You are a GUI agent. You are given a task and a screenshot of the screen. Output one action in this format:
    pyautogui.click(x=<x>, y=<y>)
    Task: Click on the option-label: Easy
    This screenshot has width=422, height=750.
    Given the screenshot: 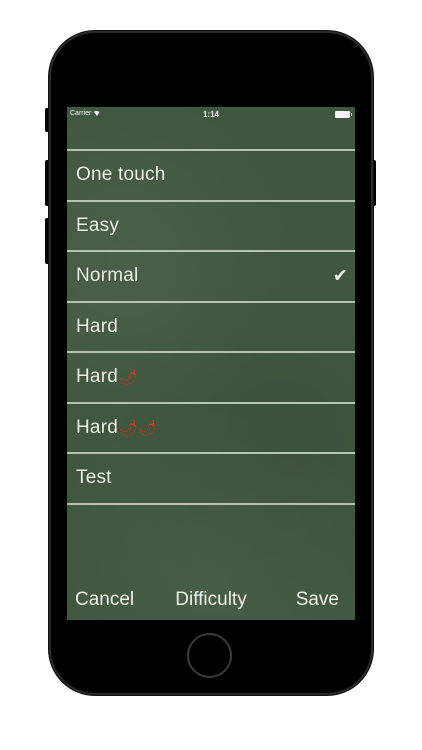 What is the action you would take?
    pyautogui.click(x=98, y=225)
    